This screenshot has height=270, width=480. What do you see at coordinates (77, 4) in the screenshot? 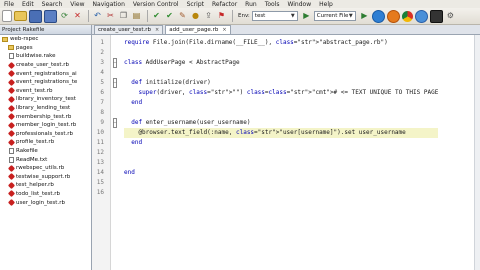
I see `menu-view: View` at bounding box center [77, 4].